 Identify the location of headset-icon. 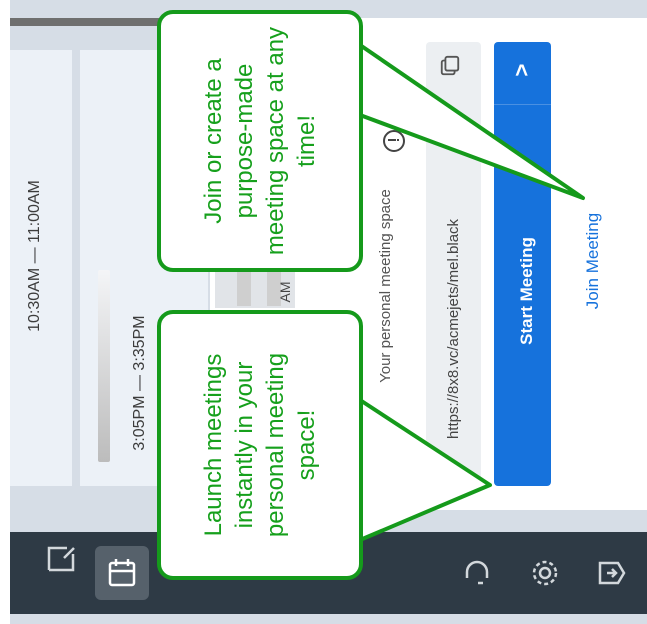
(477, 573).